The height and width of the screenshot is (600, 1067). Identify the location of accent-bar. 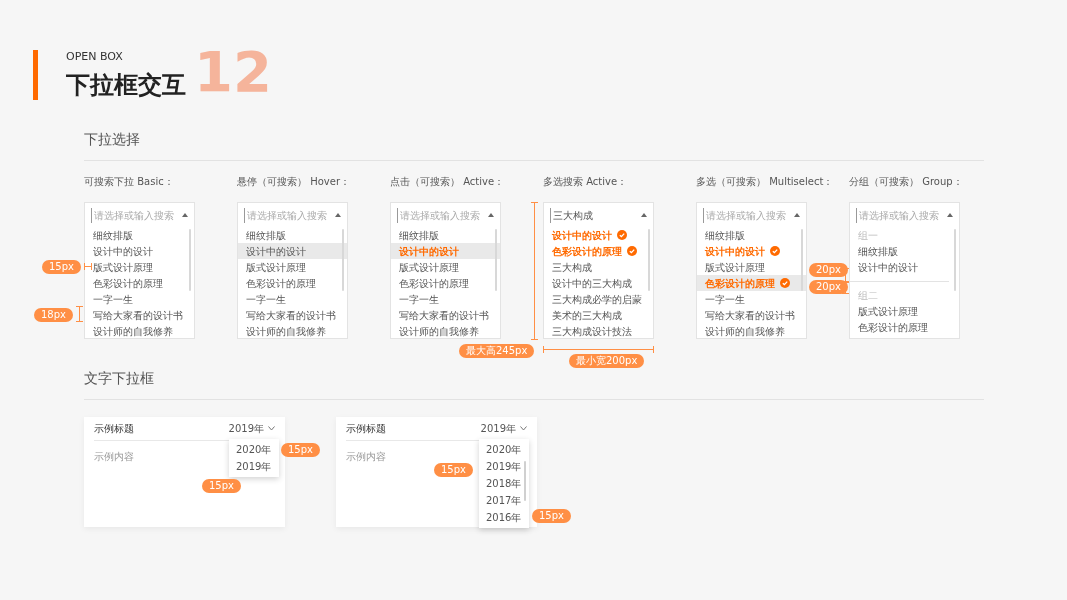
(35, 75).